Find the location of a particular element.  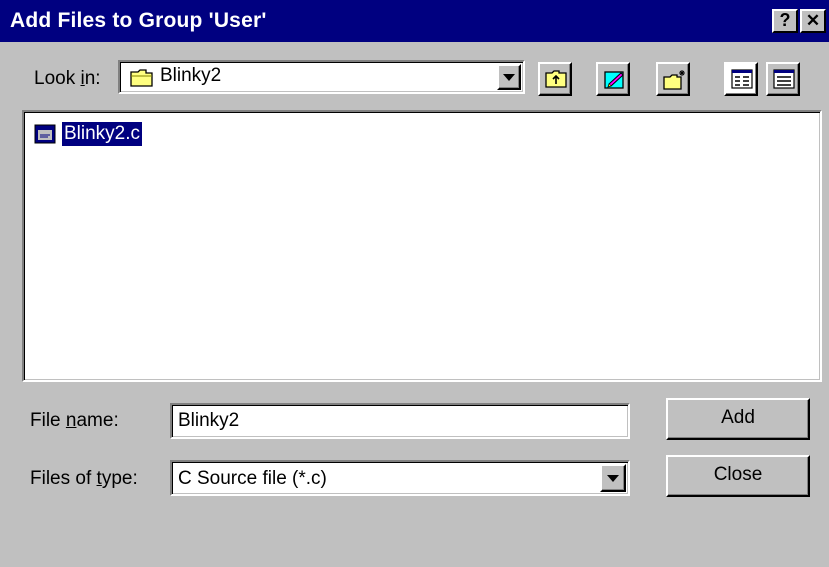

file-type-select: C Source file (*.c) is located at coordinates (400, 478).